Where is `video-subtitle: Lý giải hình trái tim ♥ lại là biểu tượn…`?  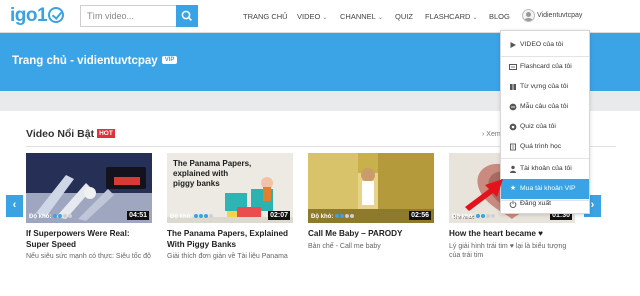
video-subtitle: Lý giải hình trái tim ♥ lại là biểu tượn… is located at coordinates (508, 250).